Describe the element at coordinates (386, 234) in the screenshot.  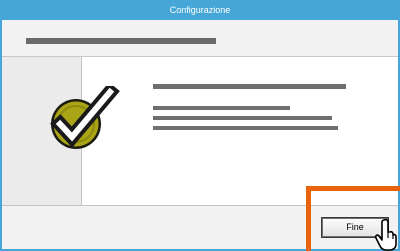
I see `mouse-cursor-icon` at that location.